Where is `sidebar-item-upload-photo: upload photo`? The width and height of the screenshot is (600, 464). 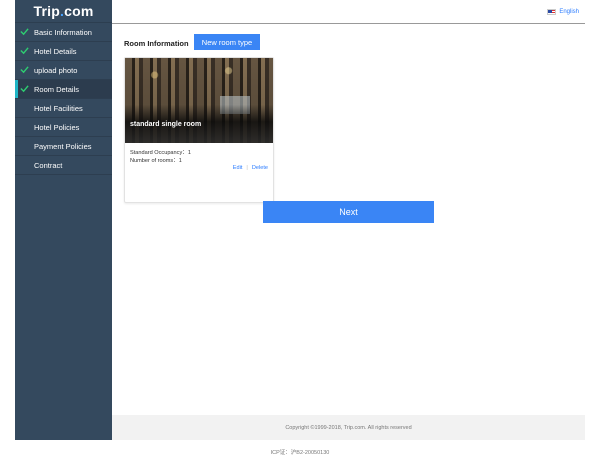
sidebar-item-upload-photo: upload photo is located at coordinates (63, 70).